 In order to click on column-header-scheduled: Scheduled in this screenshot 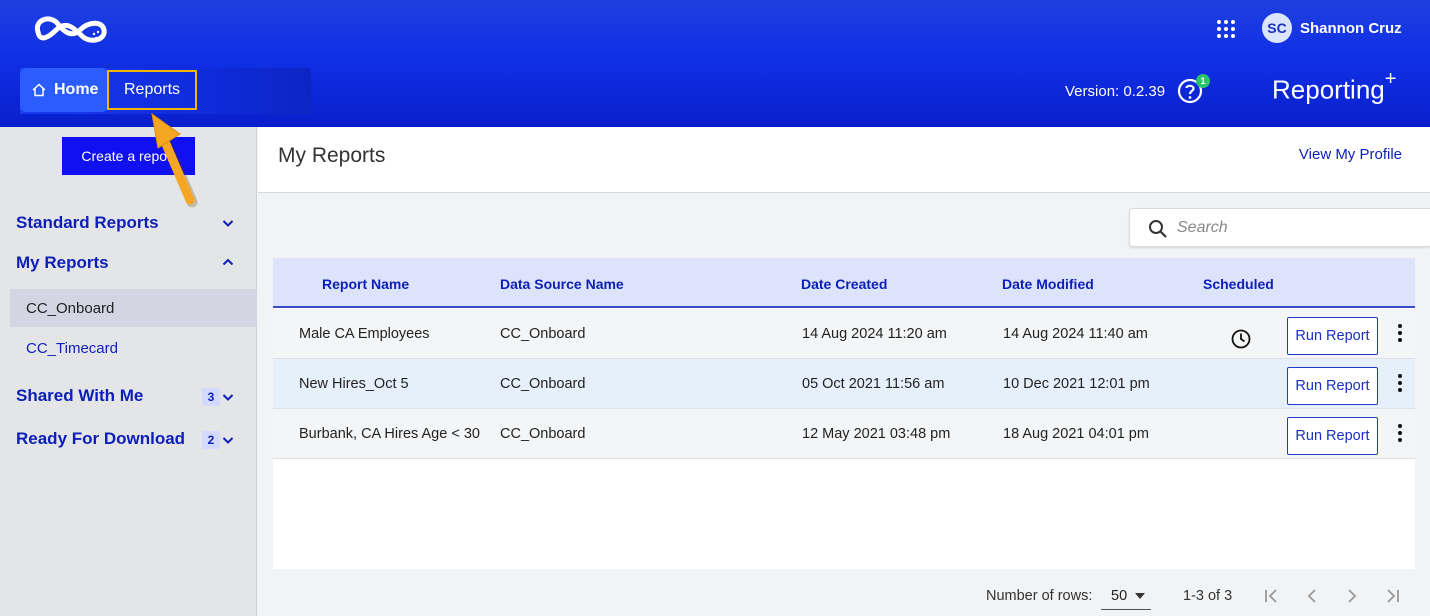, I will do `click(1238, 284)`.